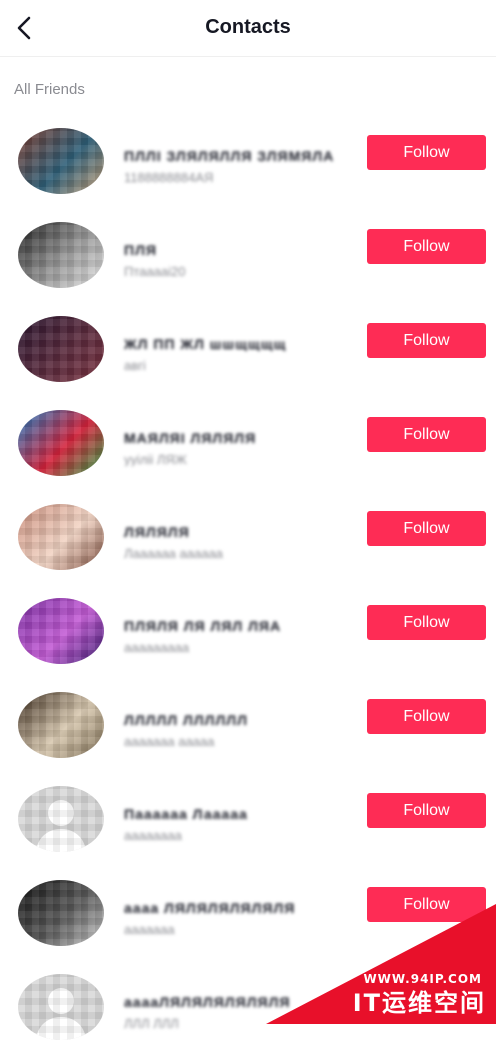 The width and height of the screenshot is (496, 1050). I want to click on contact-row: ПЛЯ Птааааі20 Follow, so click(248, 251).